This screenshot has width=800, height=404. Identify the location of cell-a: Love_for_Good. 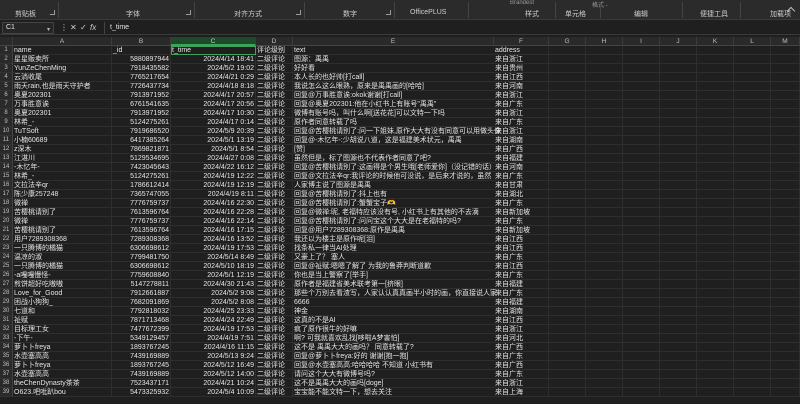
(62, 293).